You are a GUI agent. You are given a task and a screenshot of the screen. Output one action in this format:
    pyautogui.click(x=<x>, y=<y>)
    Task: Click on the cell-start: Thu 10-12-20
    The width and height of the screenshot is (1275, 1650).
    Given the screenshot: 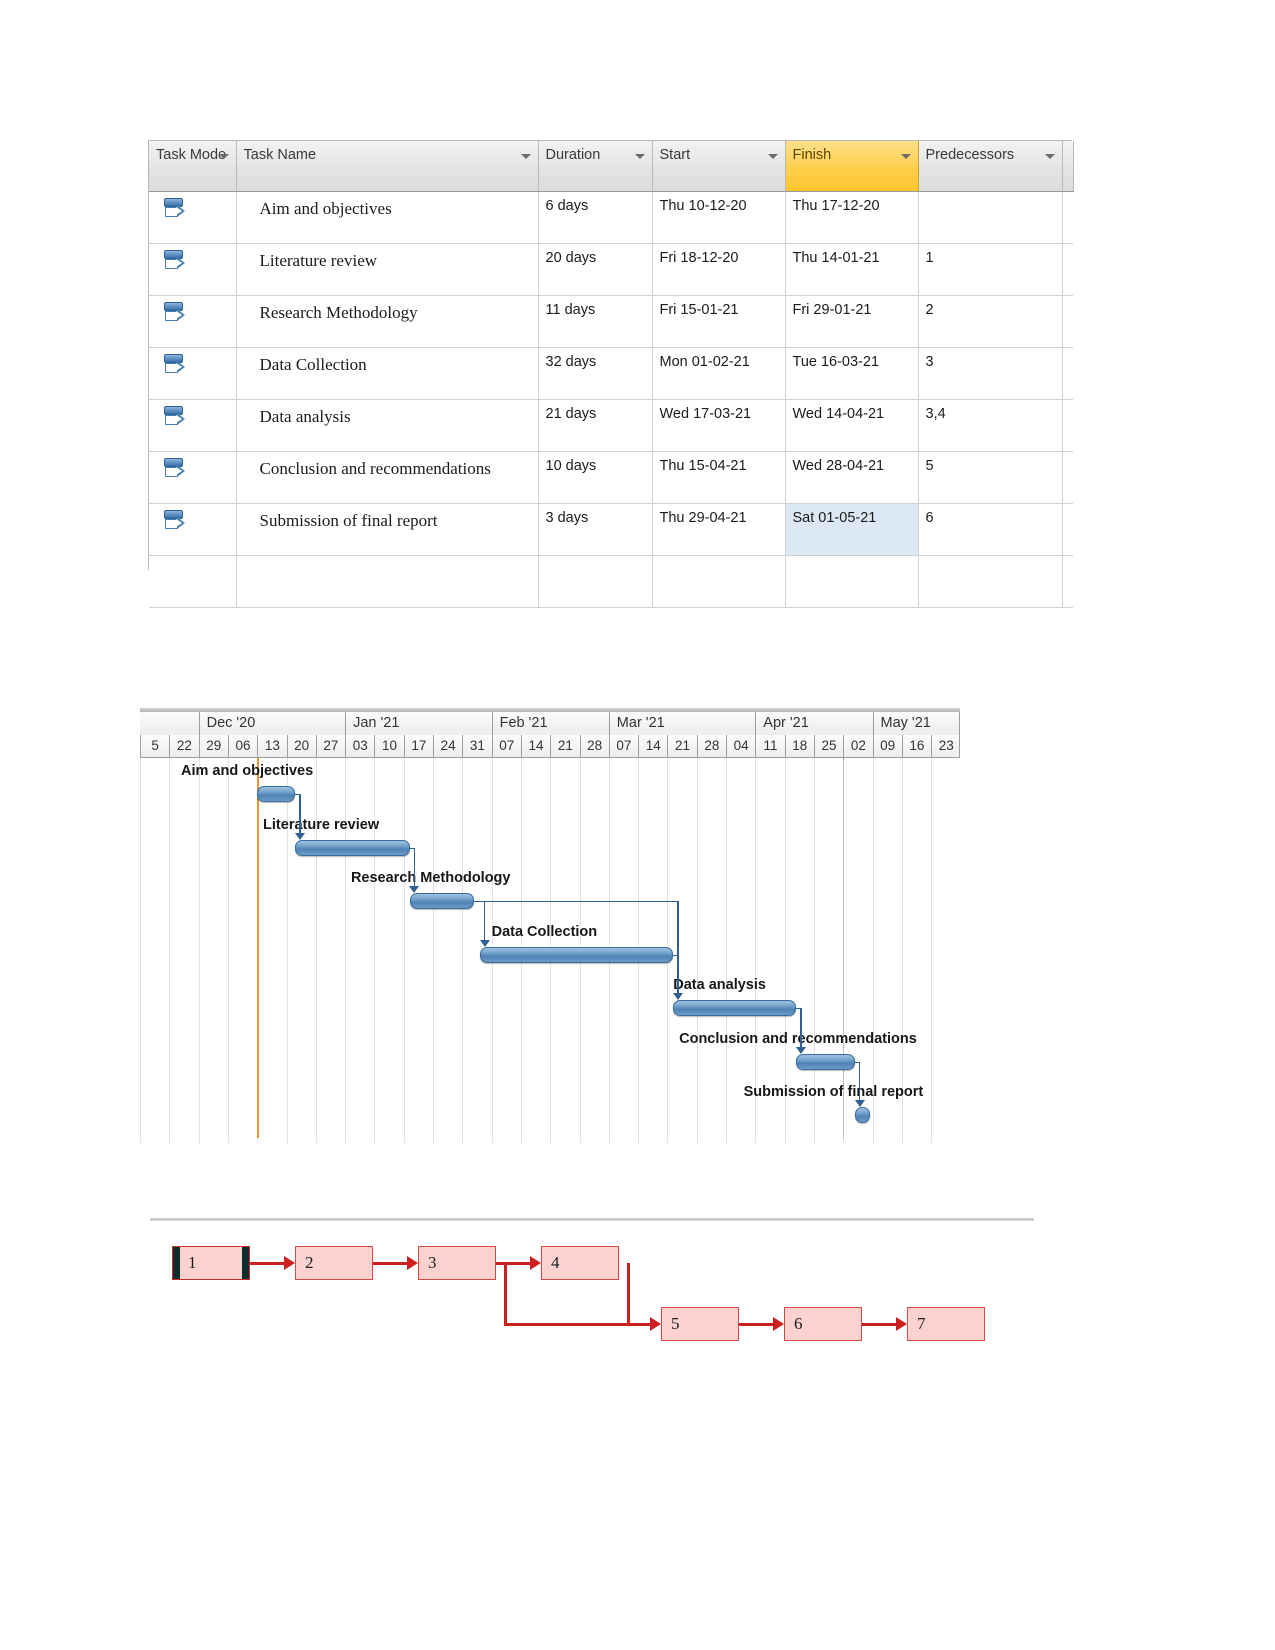 What is the action you would take?
    pyautogui.click(x=719, y=217)
    